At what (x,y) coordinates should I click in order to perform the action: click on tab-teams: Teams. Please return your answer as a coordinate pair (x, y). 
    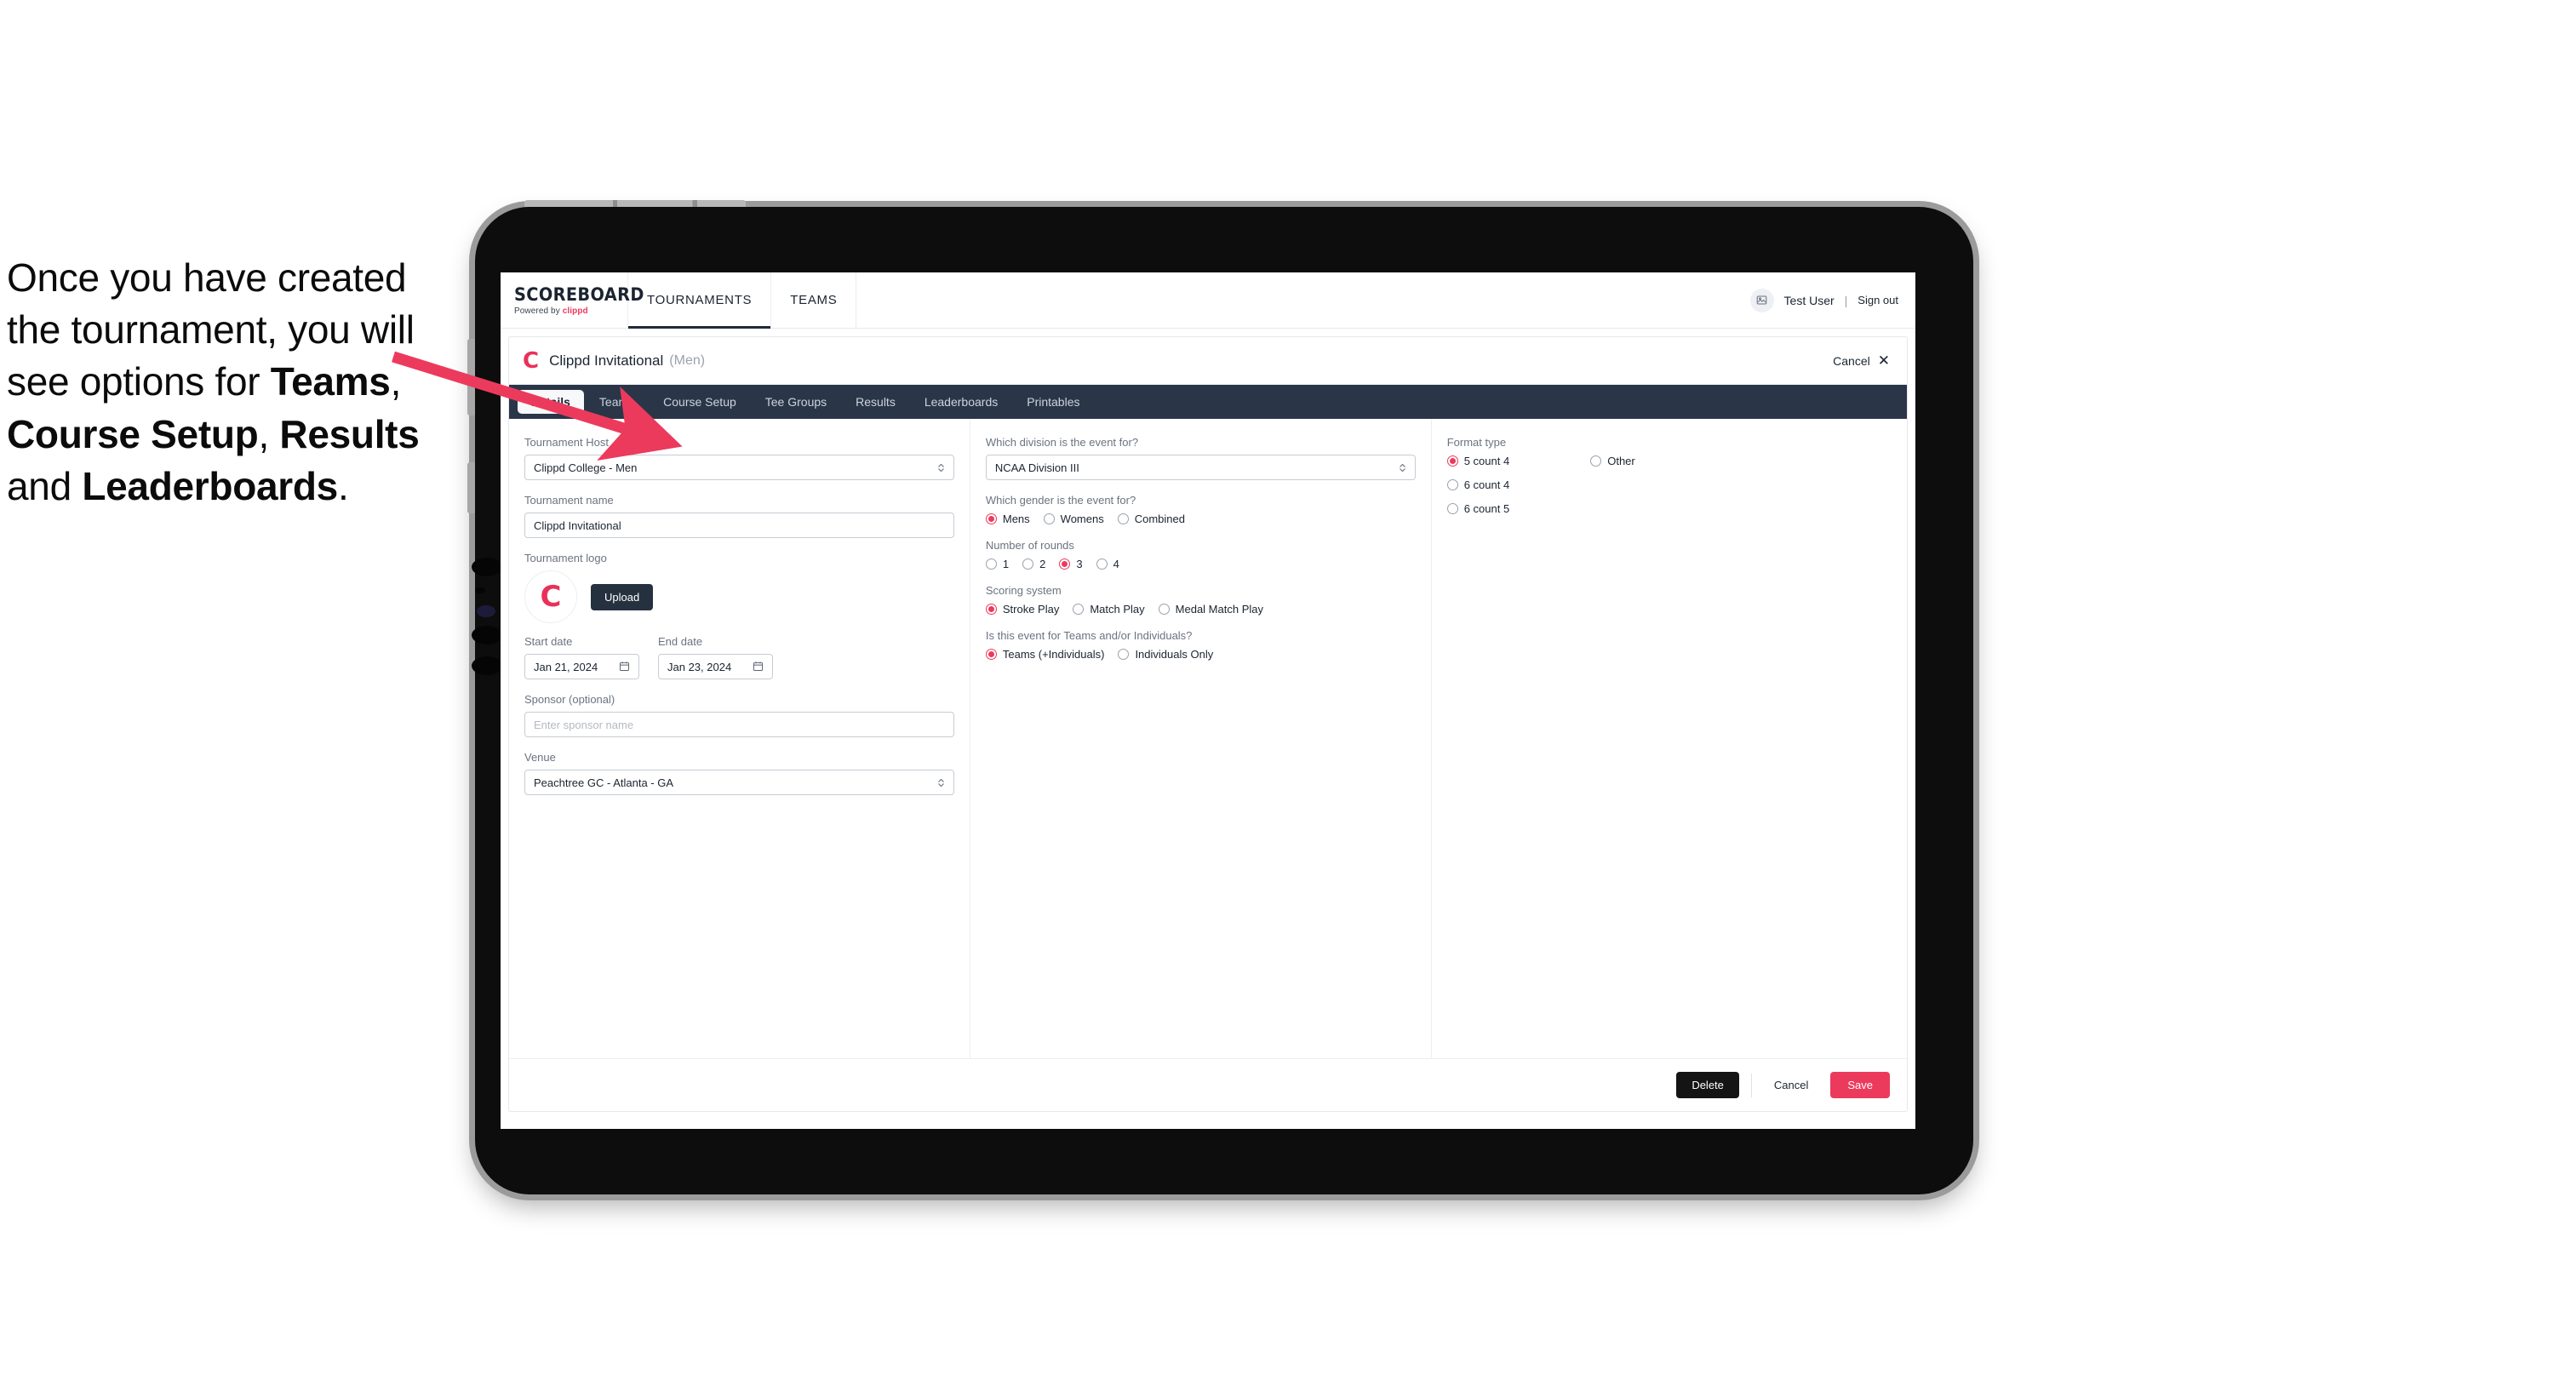
    Looking at the image, I should click on (617, 402).